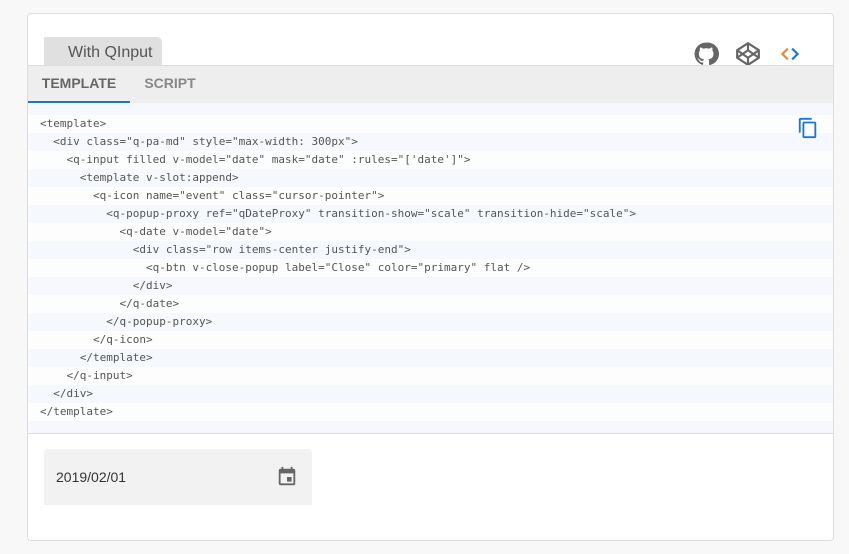 The height and width of the screenshot is (554, 849). What do you see at coordinates (178, 477) in the screenshot?
I see `date-input: 2019/02/01` at bounding box center [178, 477].